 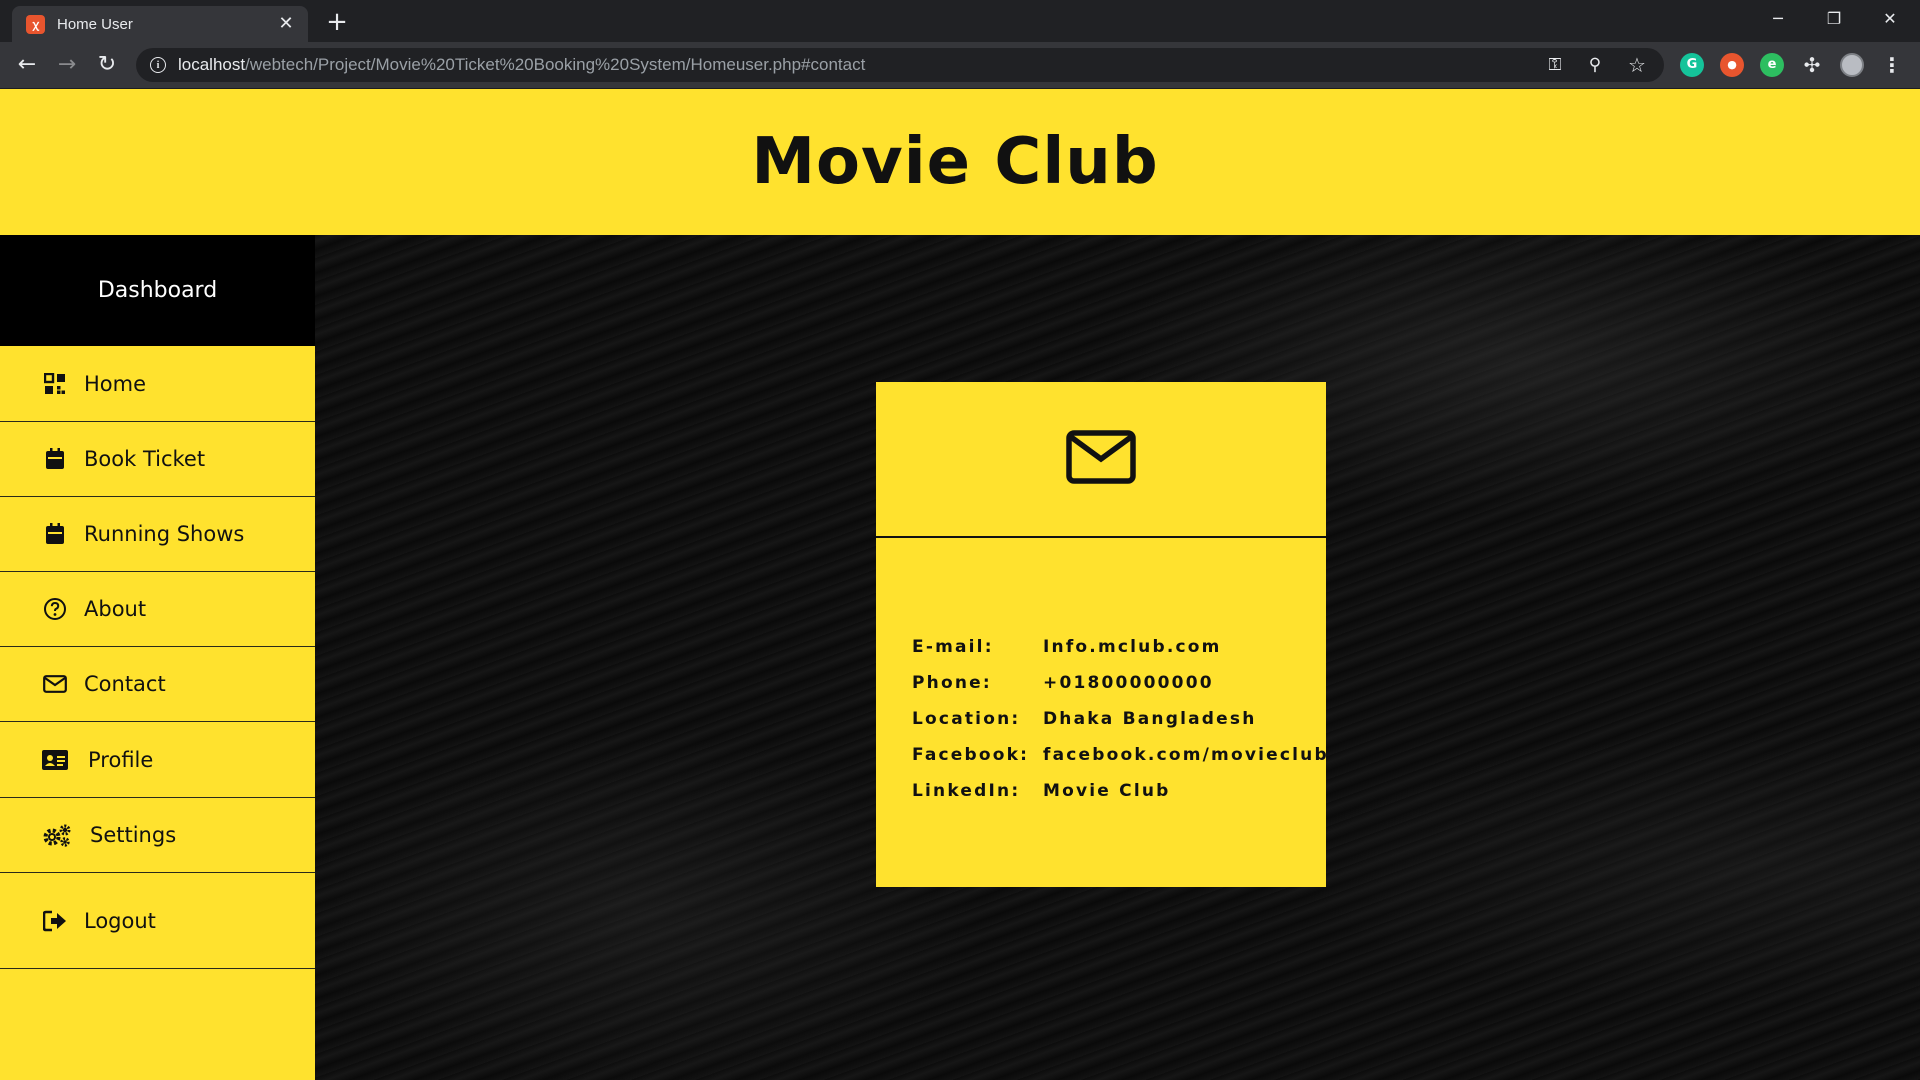 What do you see at coordinates (212, 64) in the screenshot?
I see `url-host: localhost` at bounding box center [212, 64].